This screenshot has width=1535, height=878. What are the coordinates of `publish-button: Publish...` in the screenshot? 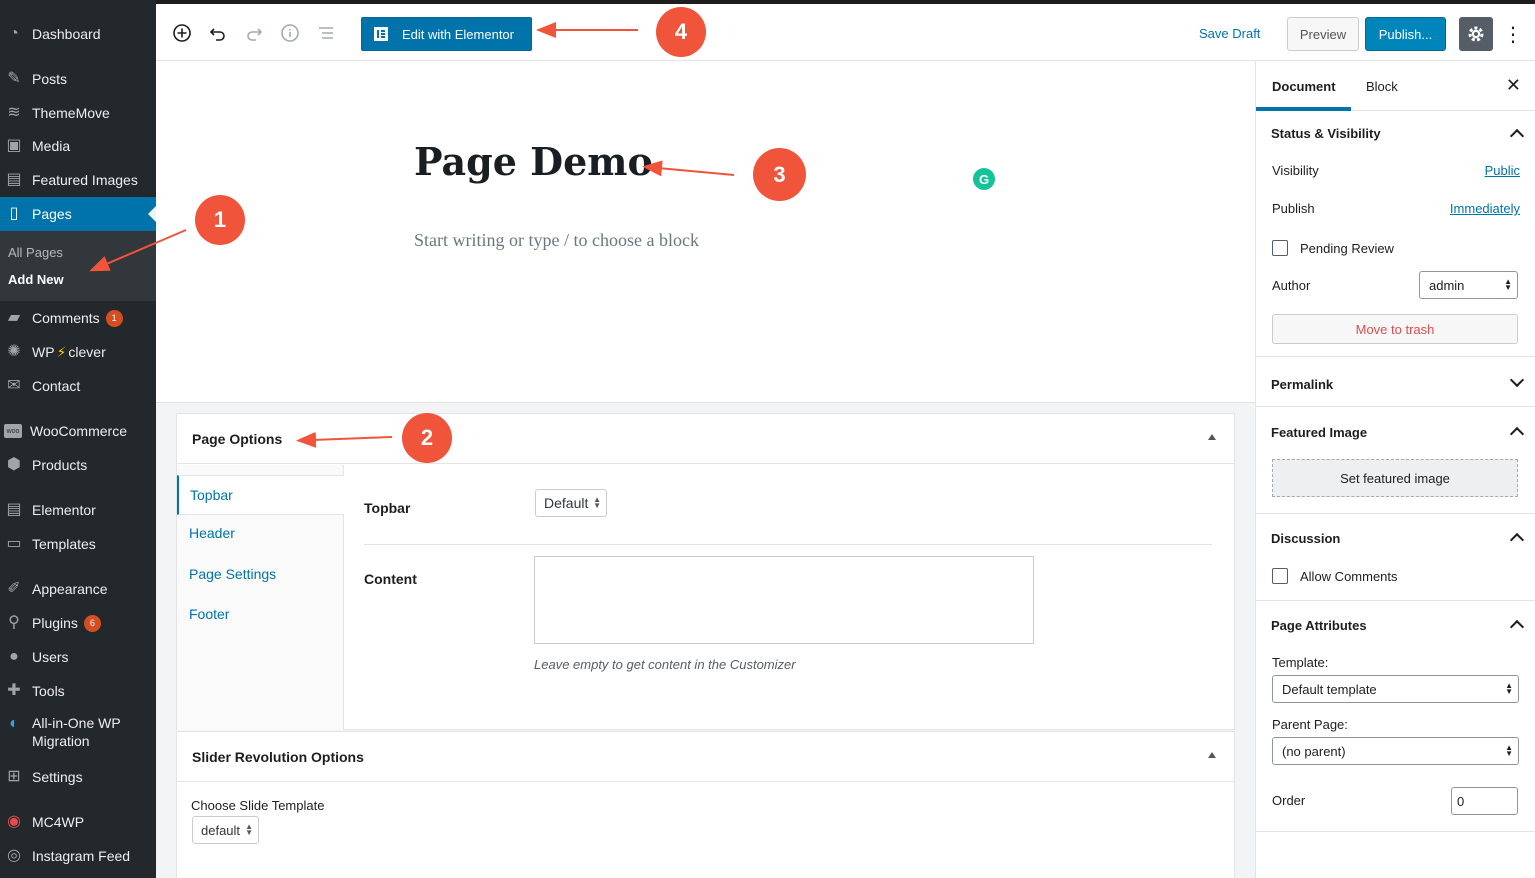 It's located at (1405, 34).